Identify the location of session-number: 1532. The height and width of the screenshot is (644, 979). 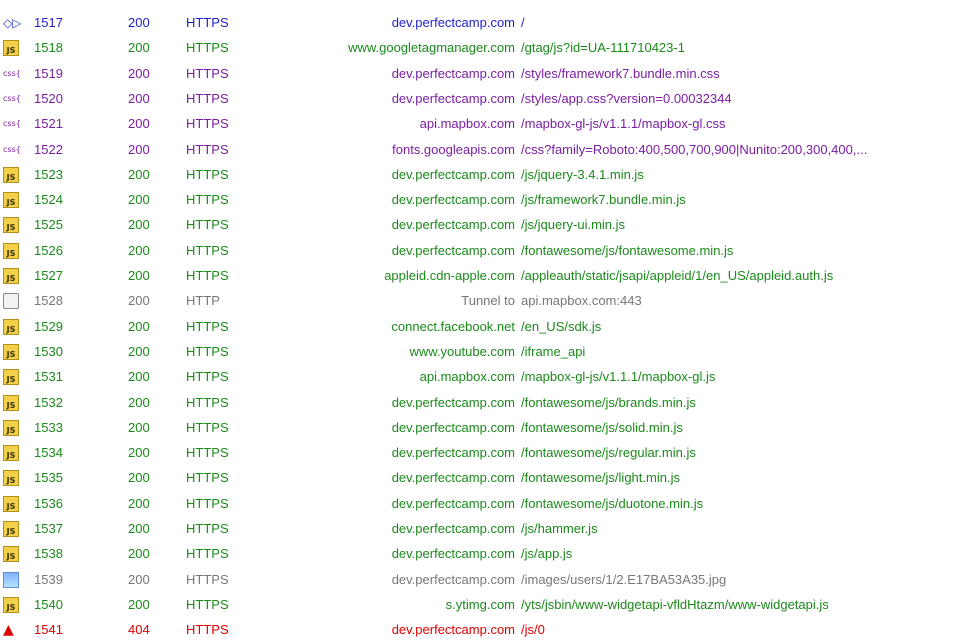
(48, 402).